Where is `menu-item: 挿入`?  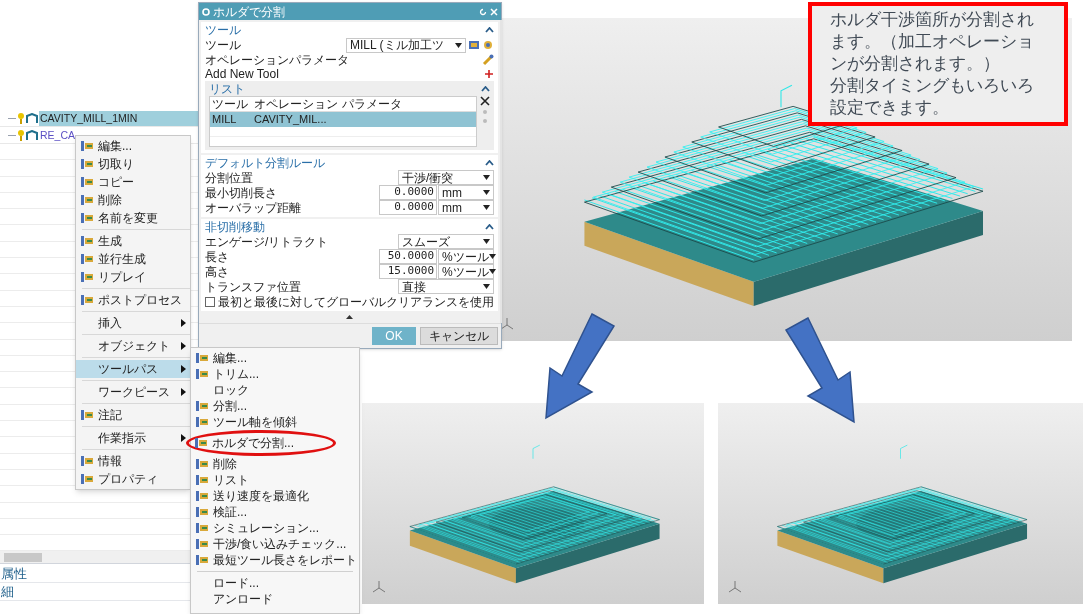
menu-item: 挿入 is located at coordinates (133, 323).